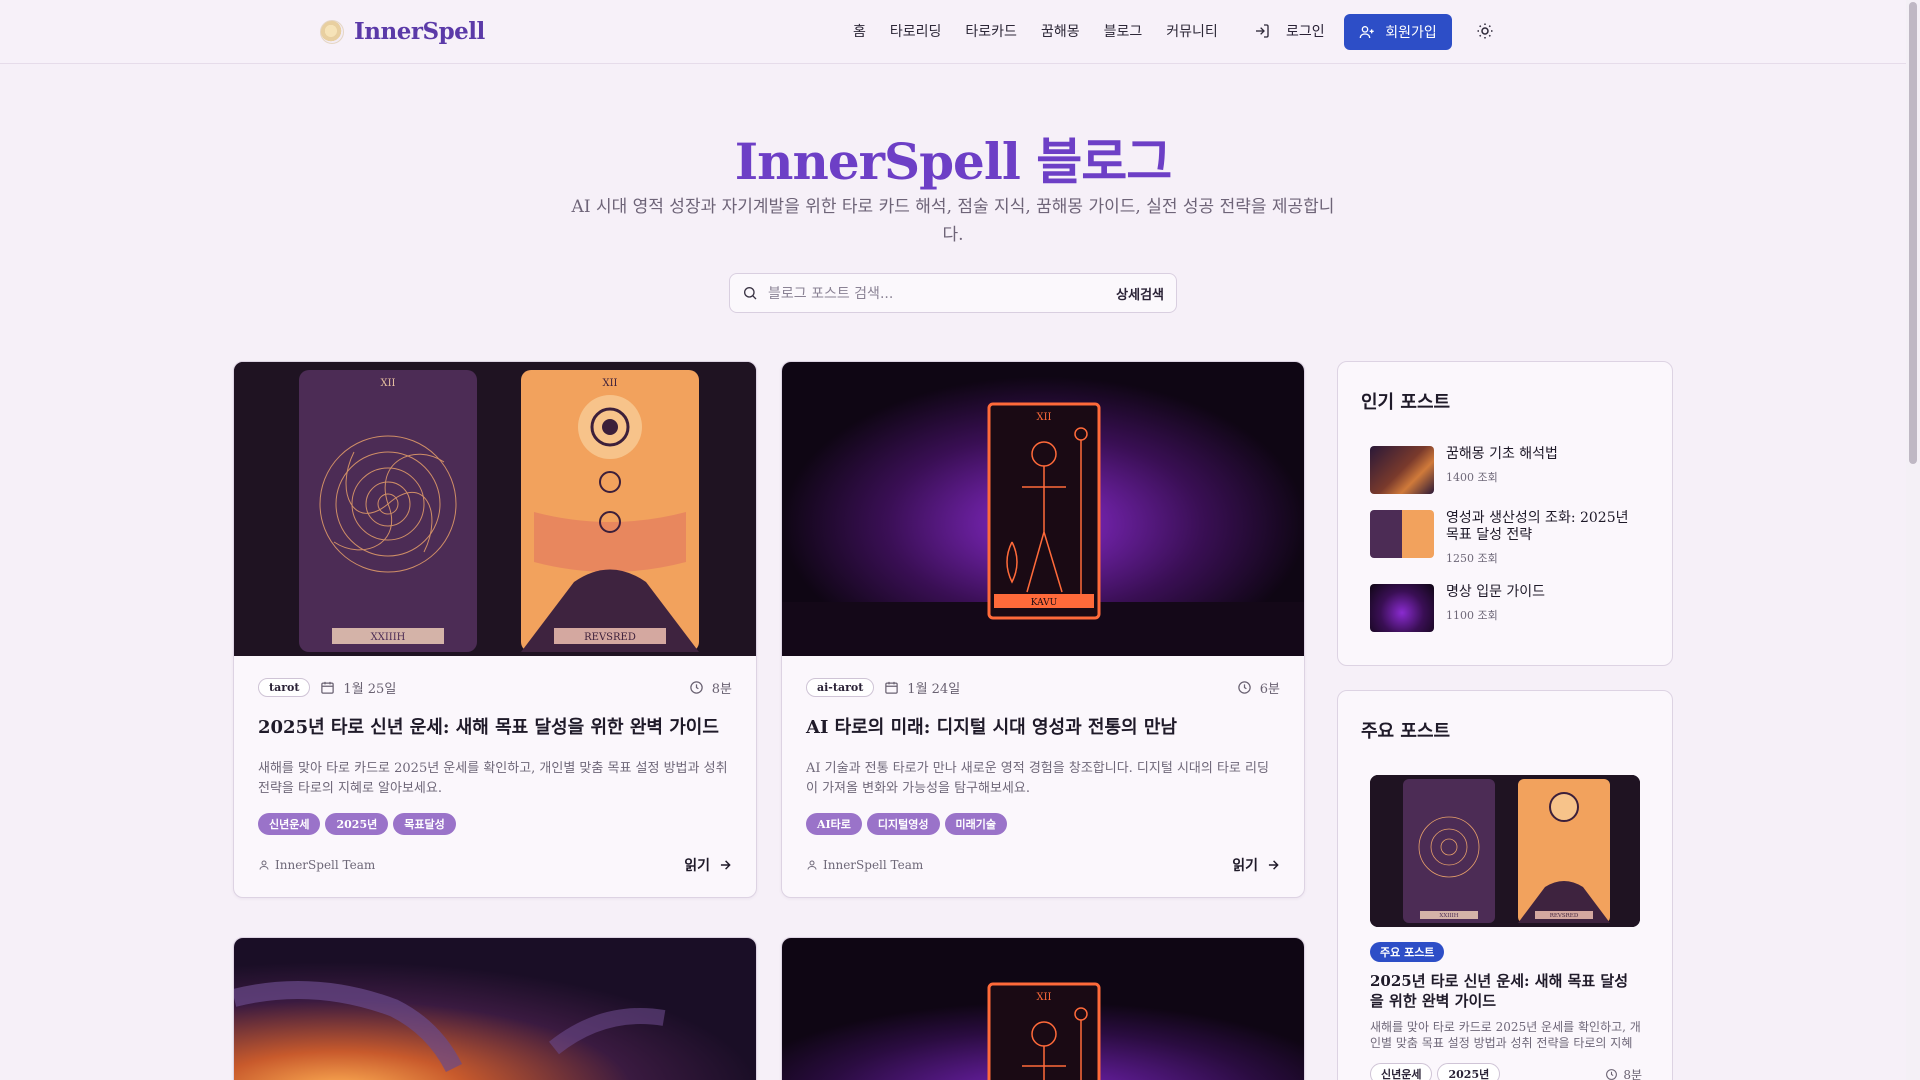 This screenshot has width=1920, height=1080. What do you see at coordinates (1406, 402) in the screenshot?
I see `popular-posts-title: 인기 포스트` at bounding box center [1406, 402].